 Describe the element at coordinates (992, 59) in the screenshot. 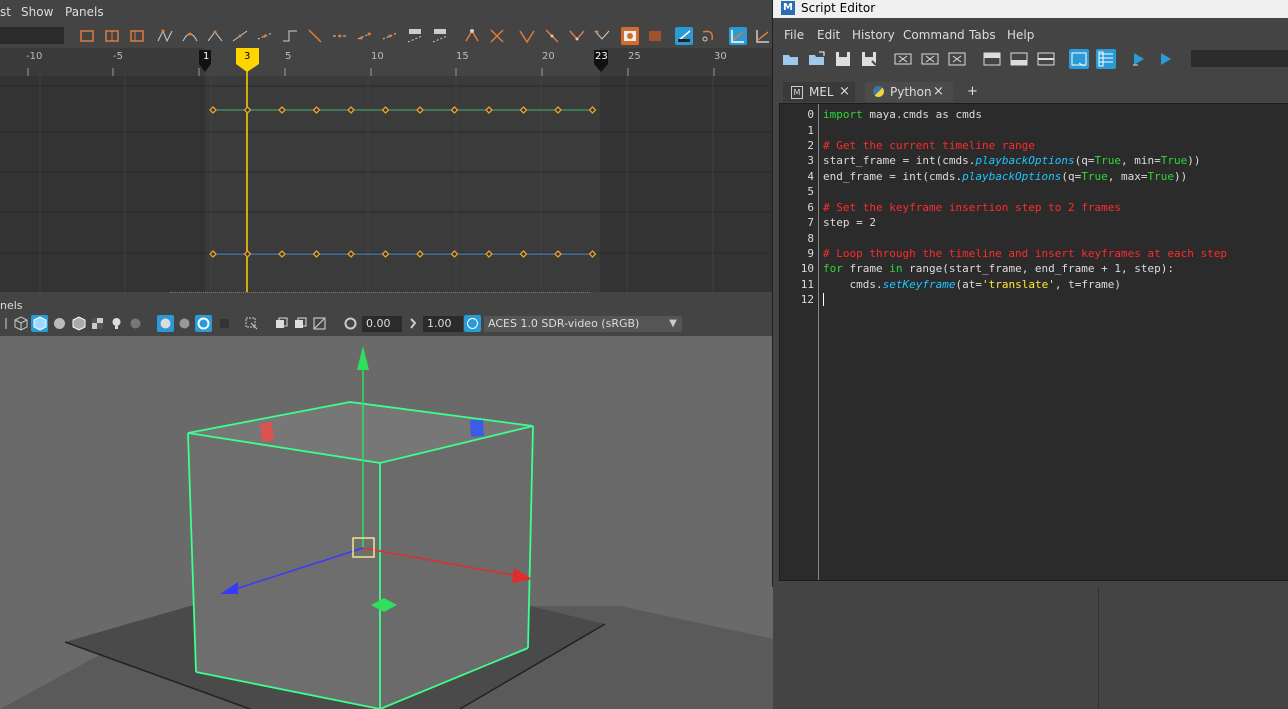

I see `show-history-icon` at that location.